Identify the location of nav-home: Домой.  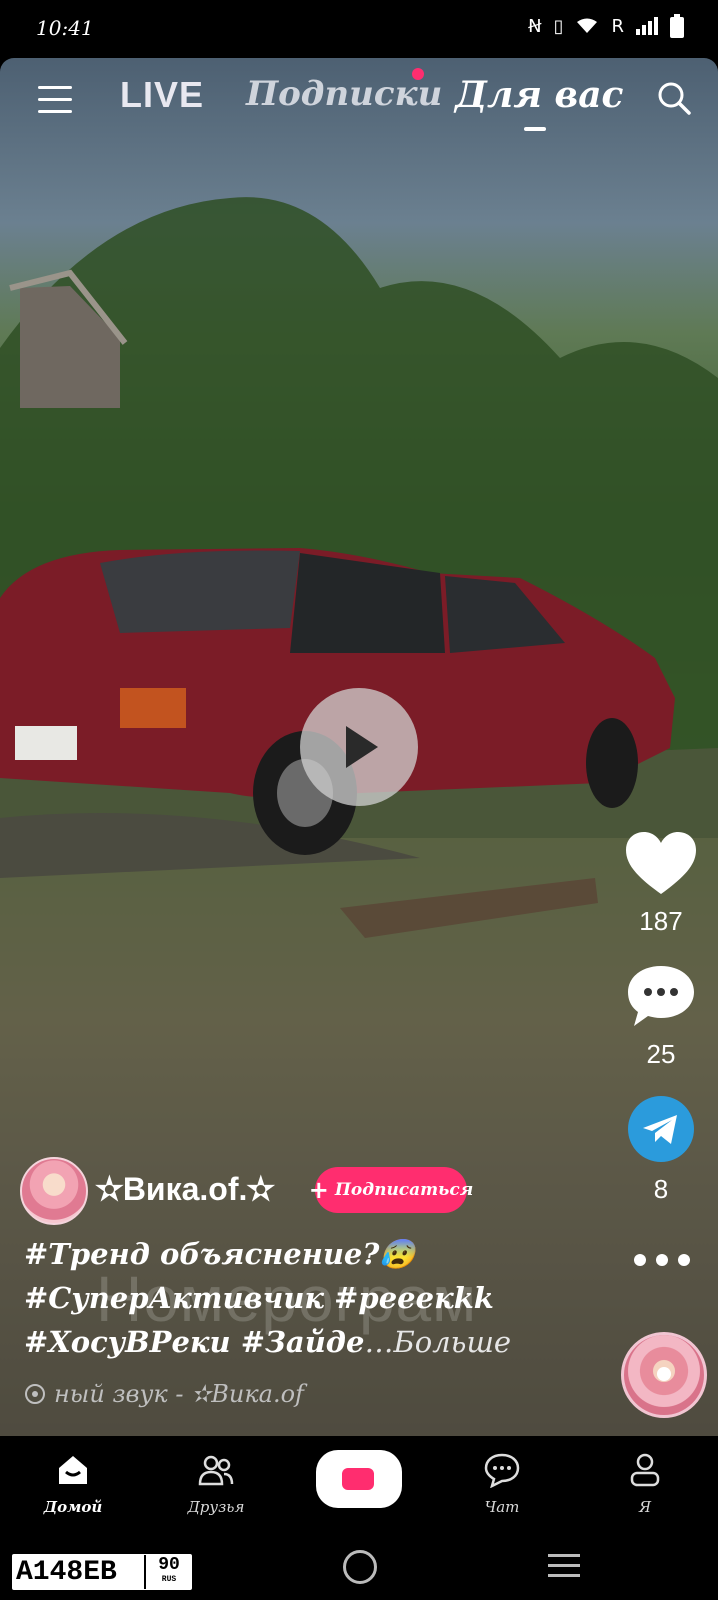
(73, 1484).